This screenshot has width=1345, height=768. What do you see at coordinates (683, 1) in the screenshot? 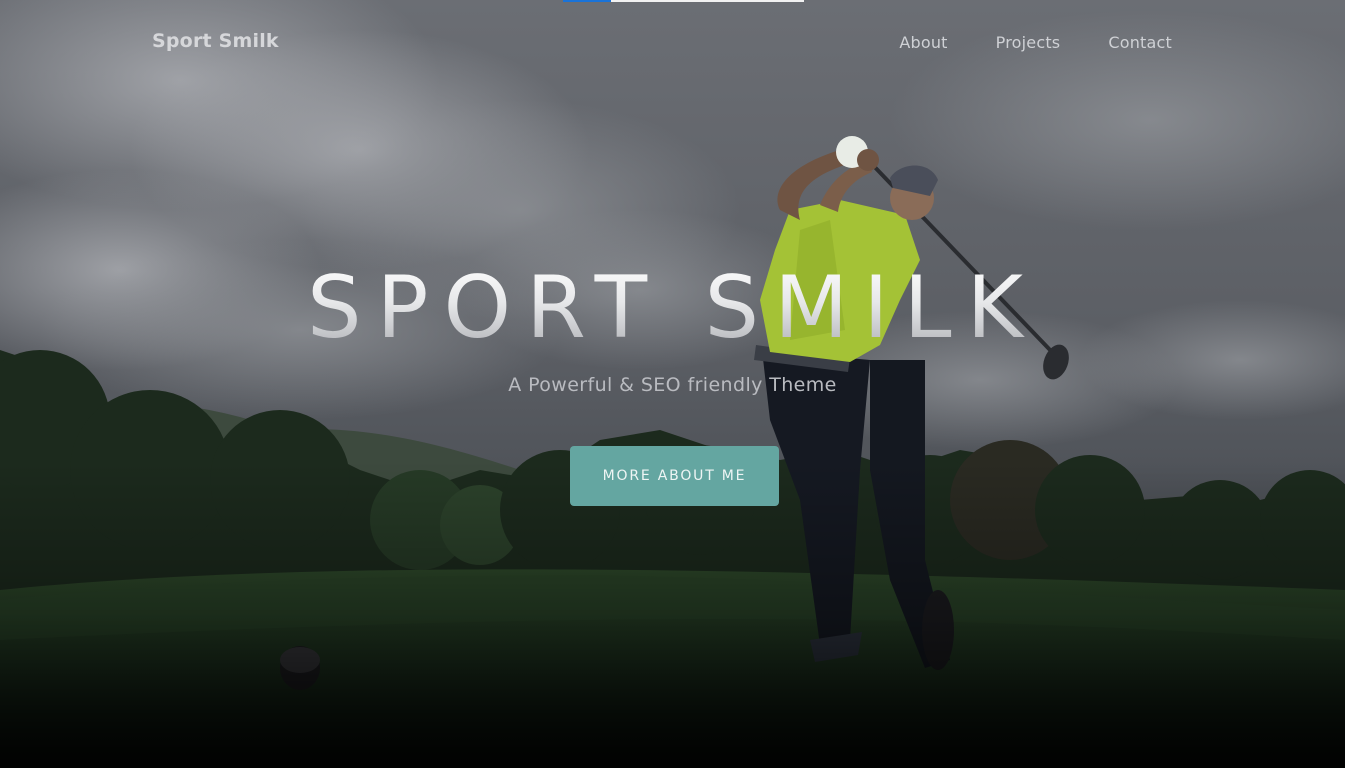
I see `page-load-progress-bar` at bounding box center [683, 1].